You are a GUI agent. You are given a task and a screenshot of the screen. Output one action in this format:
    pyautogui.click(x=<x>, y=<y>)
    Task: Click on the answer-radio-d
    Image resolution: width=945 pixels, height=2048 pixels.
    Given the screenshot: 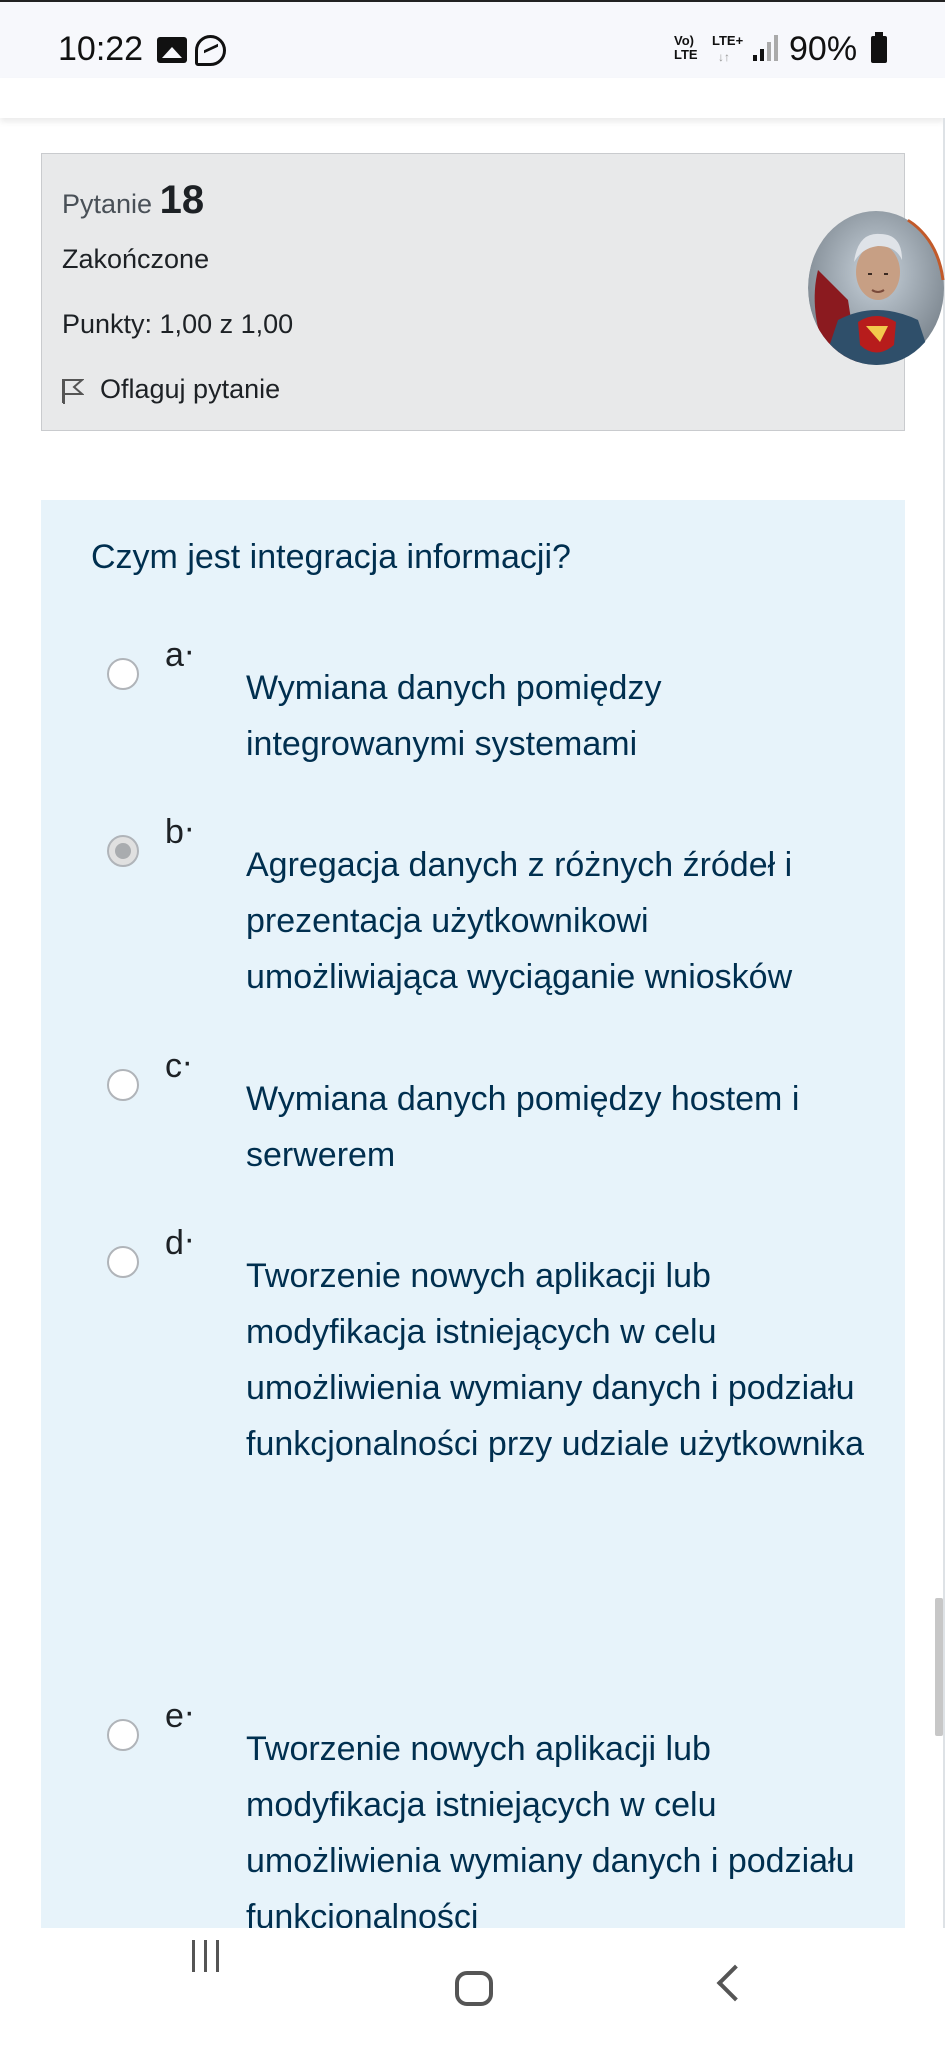 What is the action you would take?
    pyautogui.click(x=123, y=1262)
    